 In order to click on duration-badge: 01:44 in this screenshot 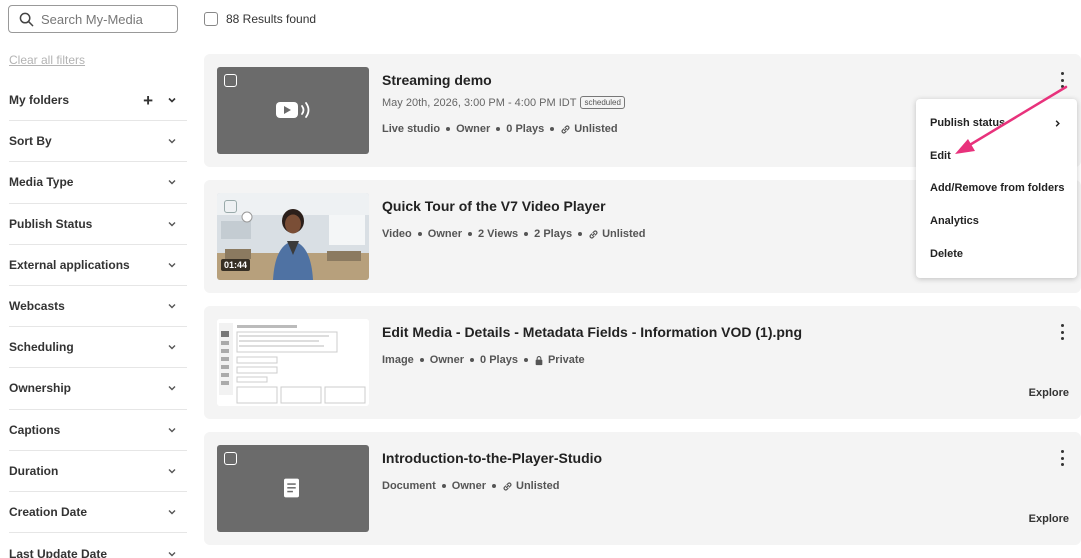, I will do `click(236, 265)`.